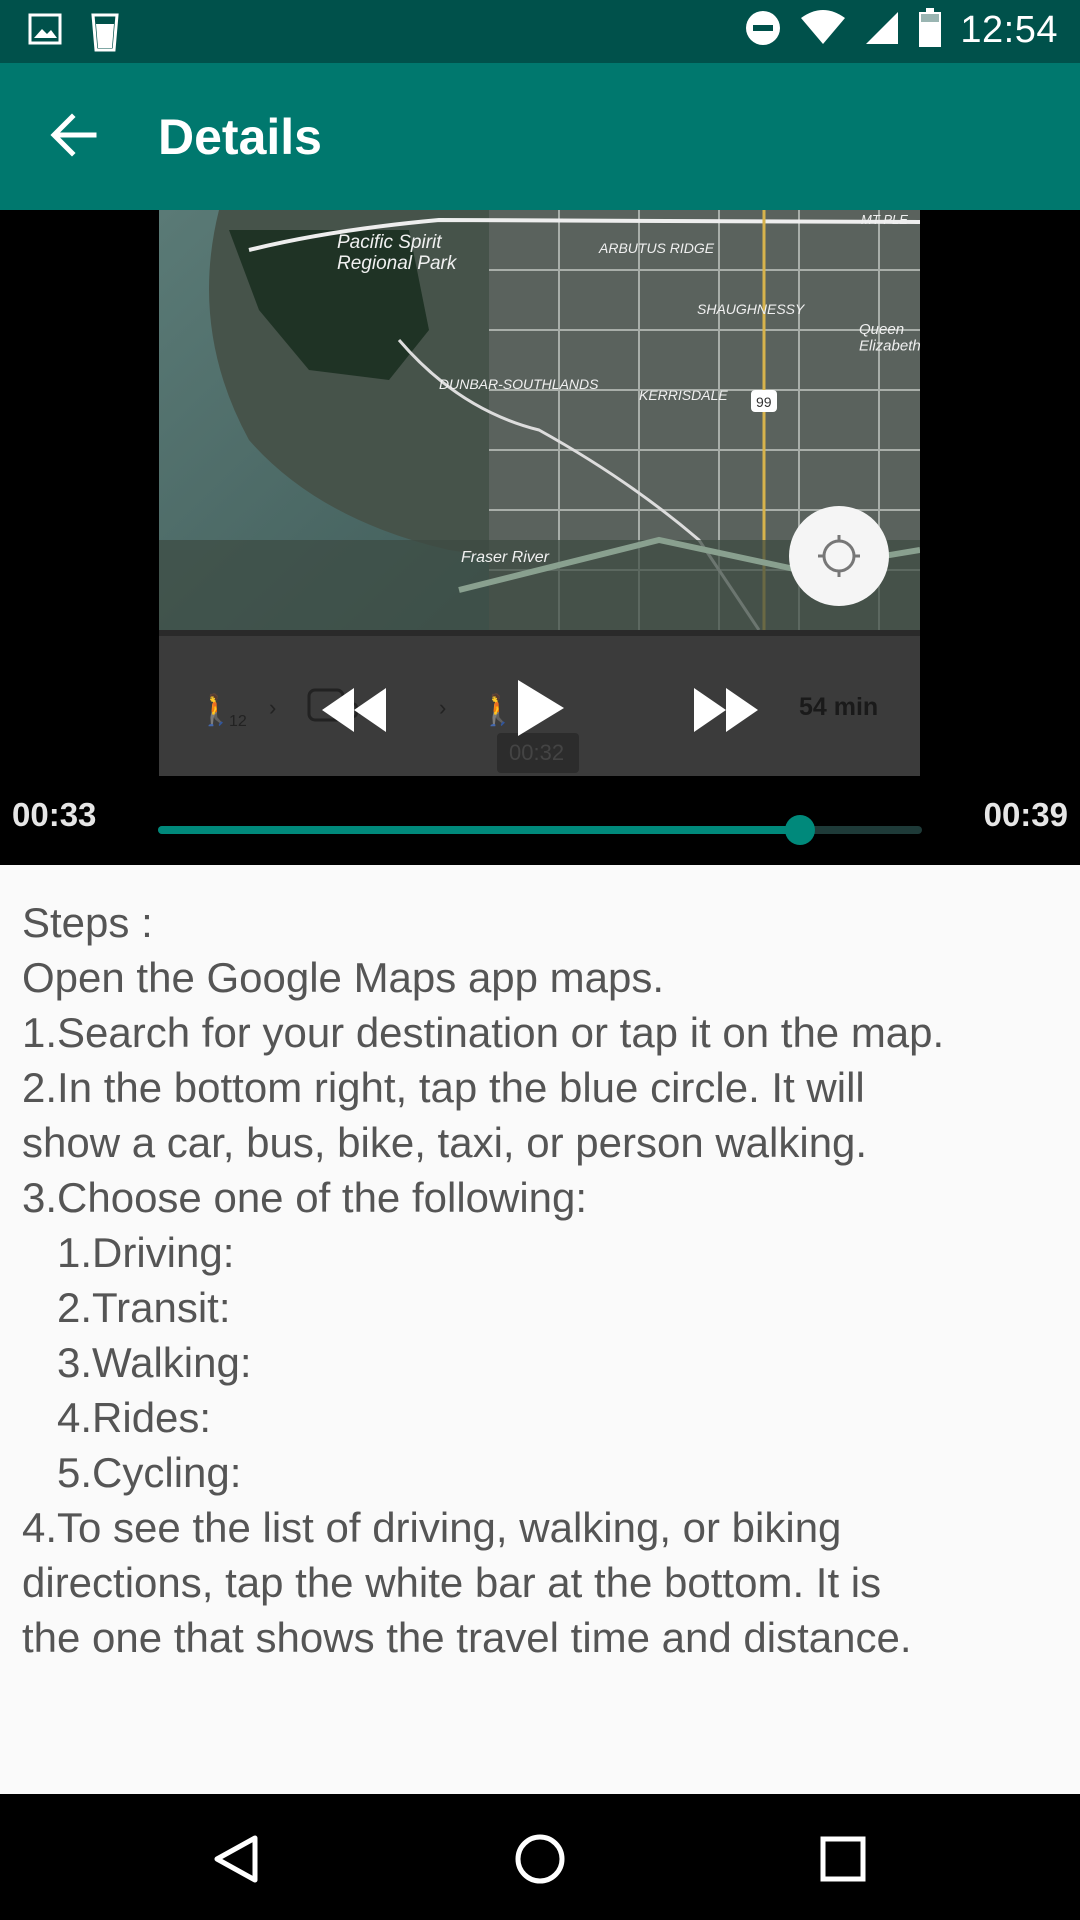 The height and width of the screenshot is (1920, 1080). Describe the element at coordinates (540, 136) in the screenshot. I see `app-bar: Details` at that location.